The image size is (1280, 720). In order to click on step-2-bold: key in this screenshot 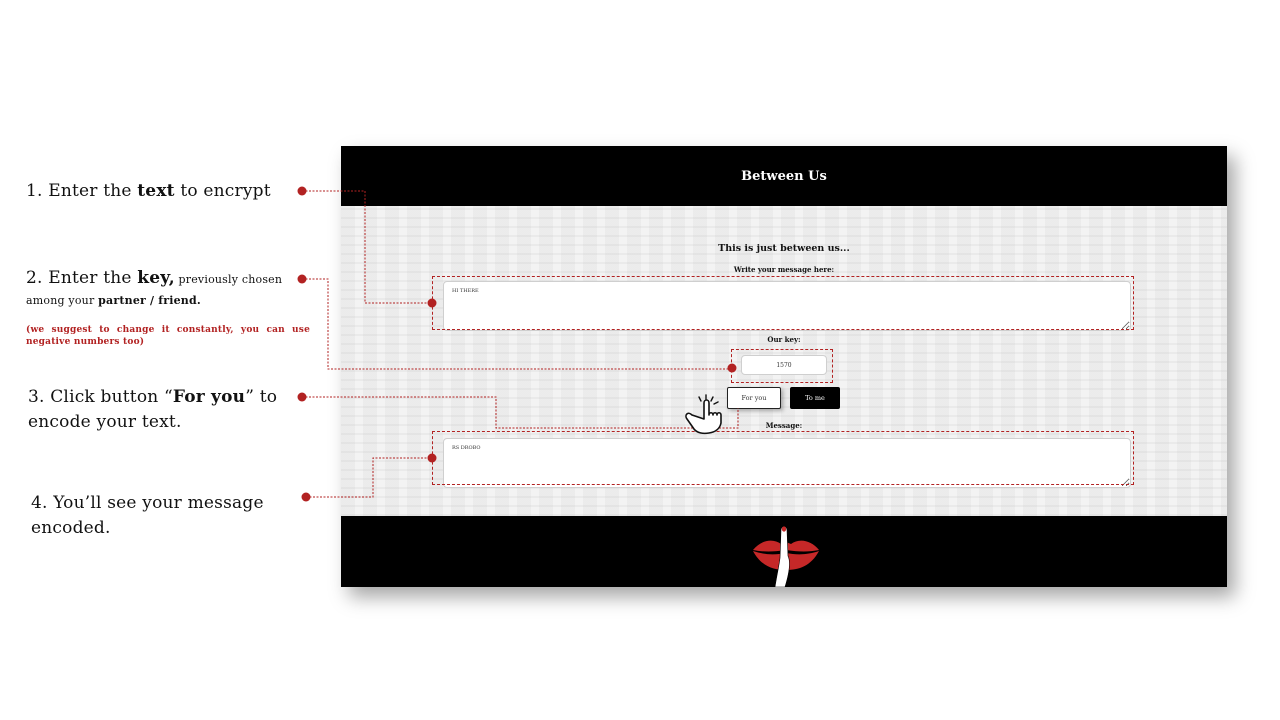, I will do `click(153, 278)`.